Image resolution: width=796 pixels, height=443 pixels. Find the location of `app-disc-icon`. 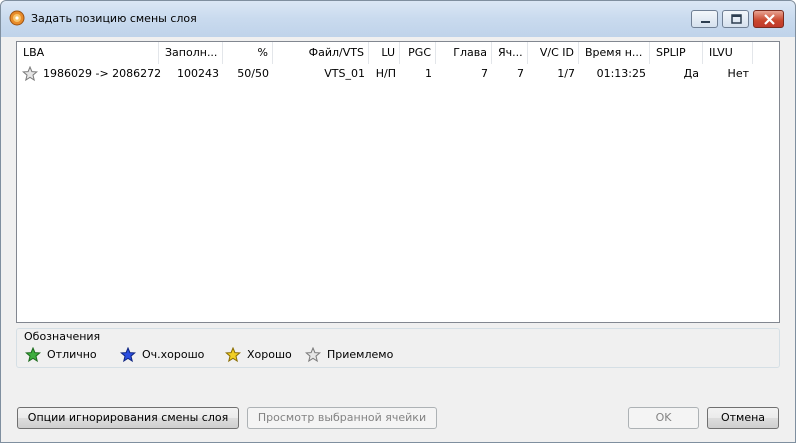

app-disc-icon is located at coordinates (17, 18).